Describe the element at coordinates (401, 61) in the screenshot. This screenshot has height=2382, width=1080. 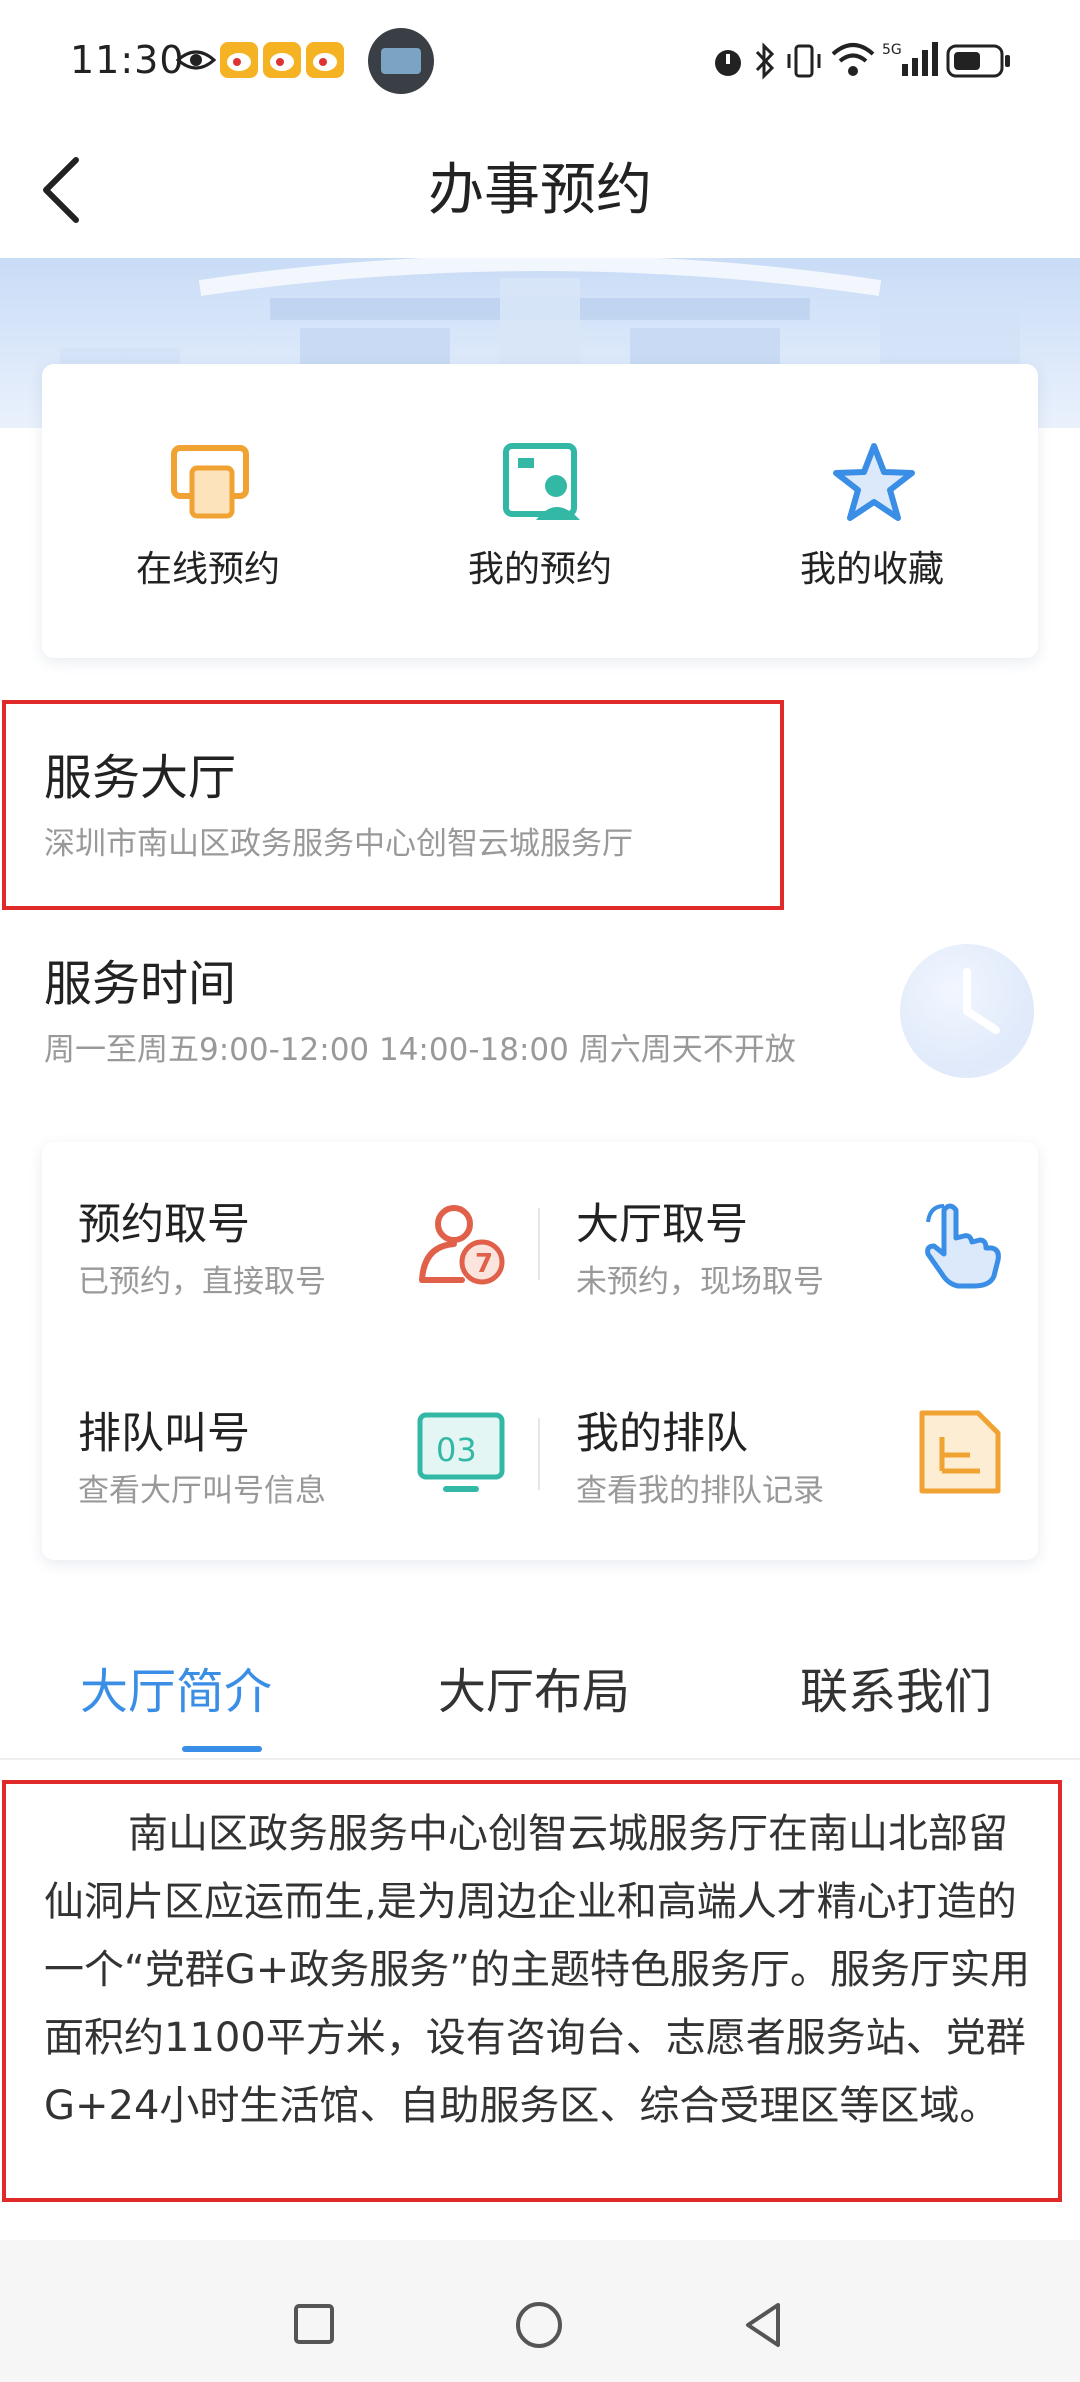
I see `app-avatar` at that location.